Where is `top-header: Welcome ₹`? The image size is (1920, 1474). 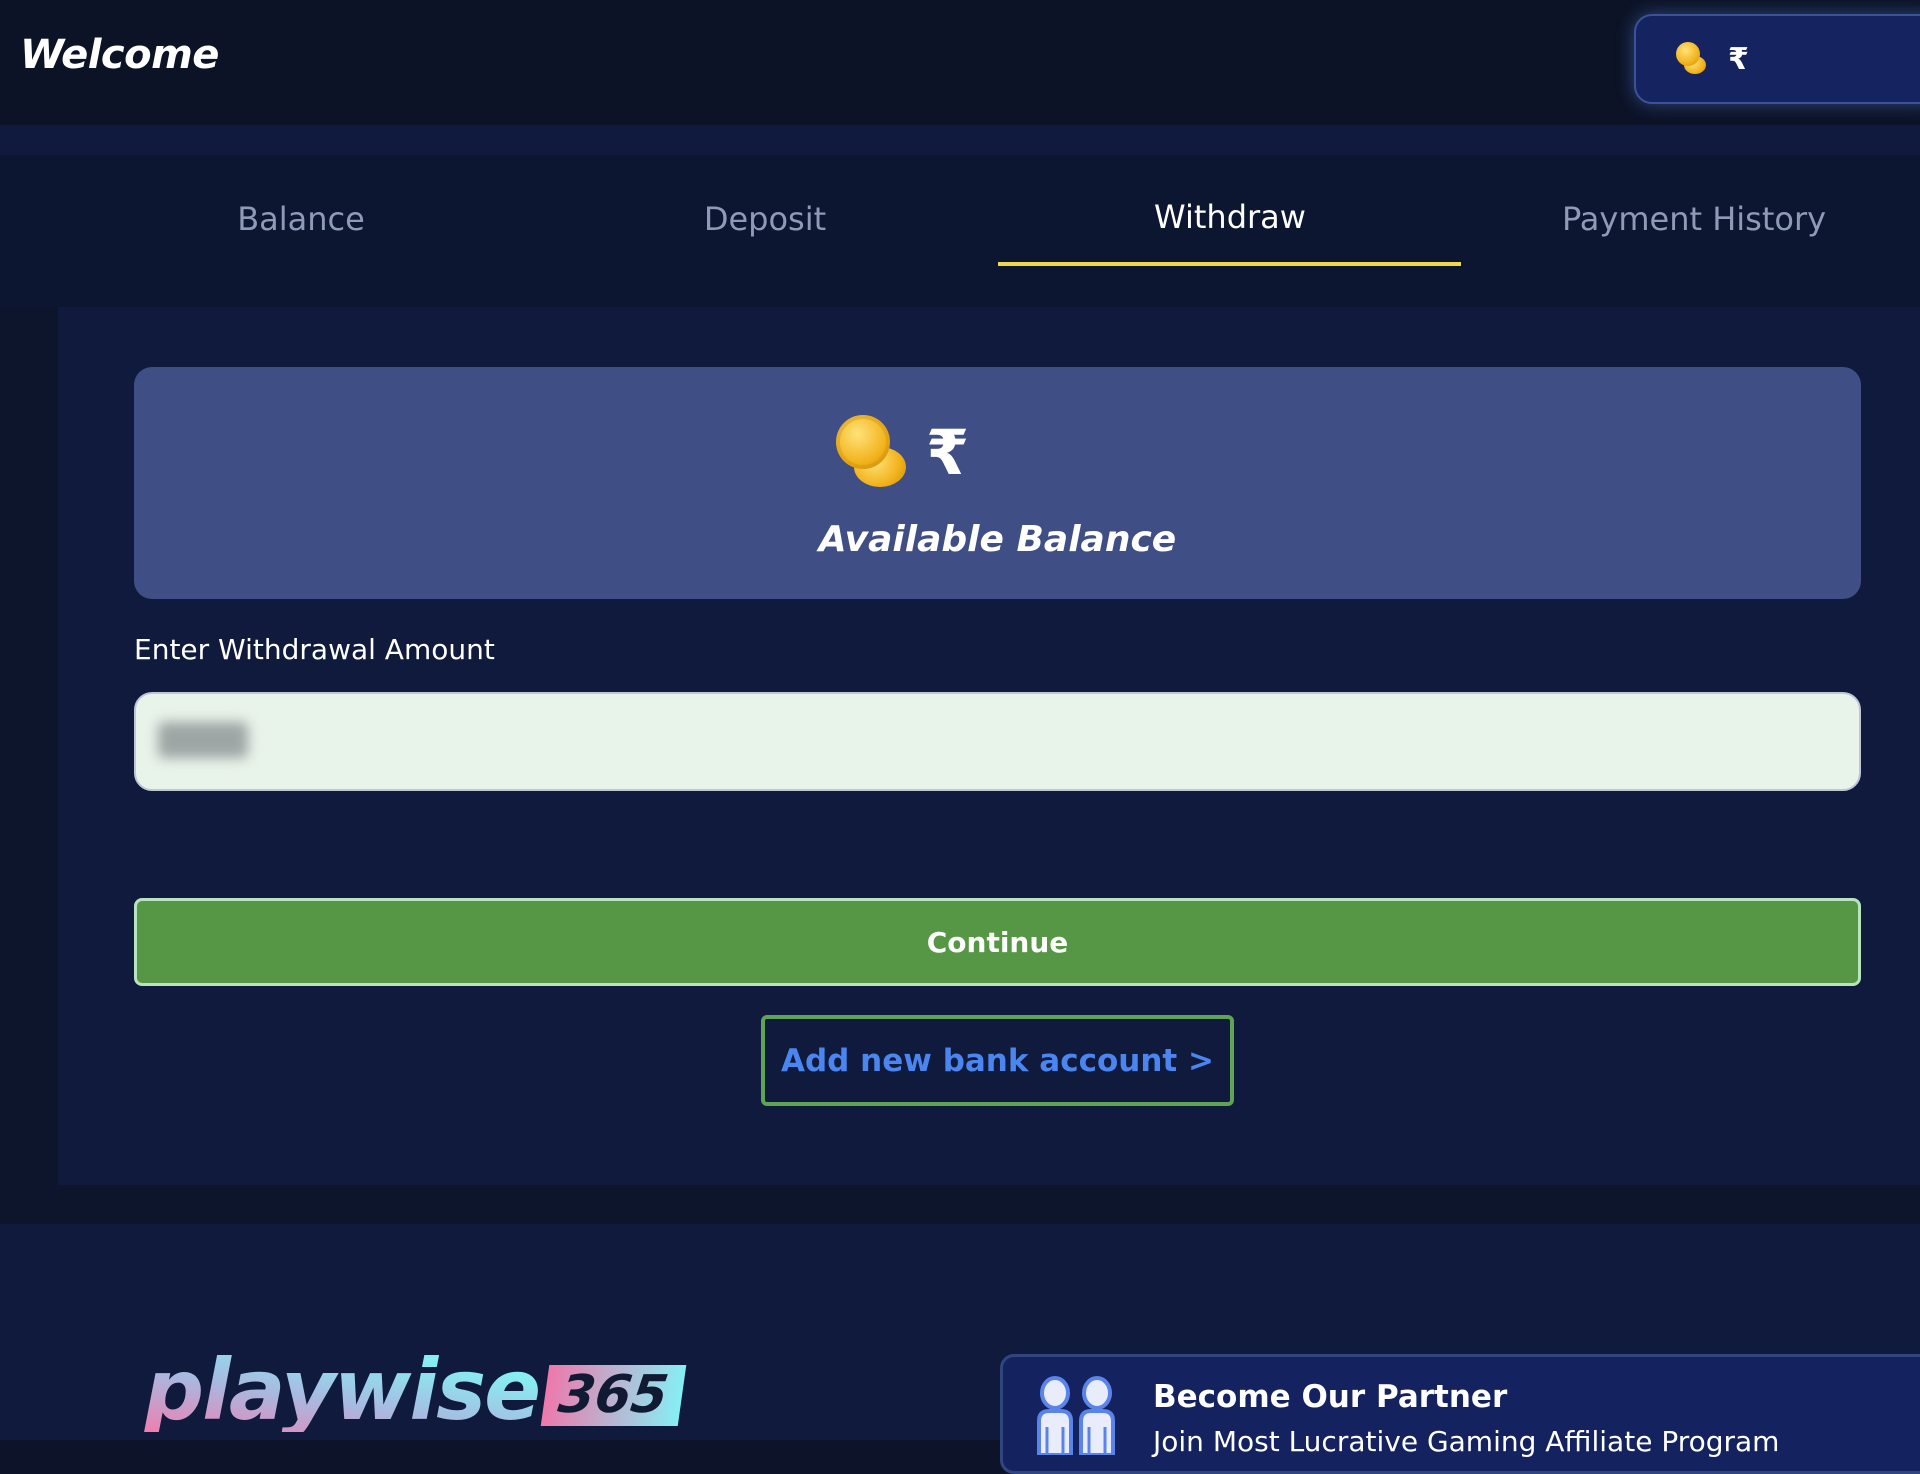 top-header: Welcome ₹ is located at coordinates (960, 62).